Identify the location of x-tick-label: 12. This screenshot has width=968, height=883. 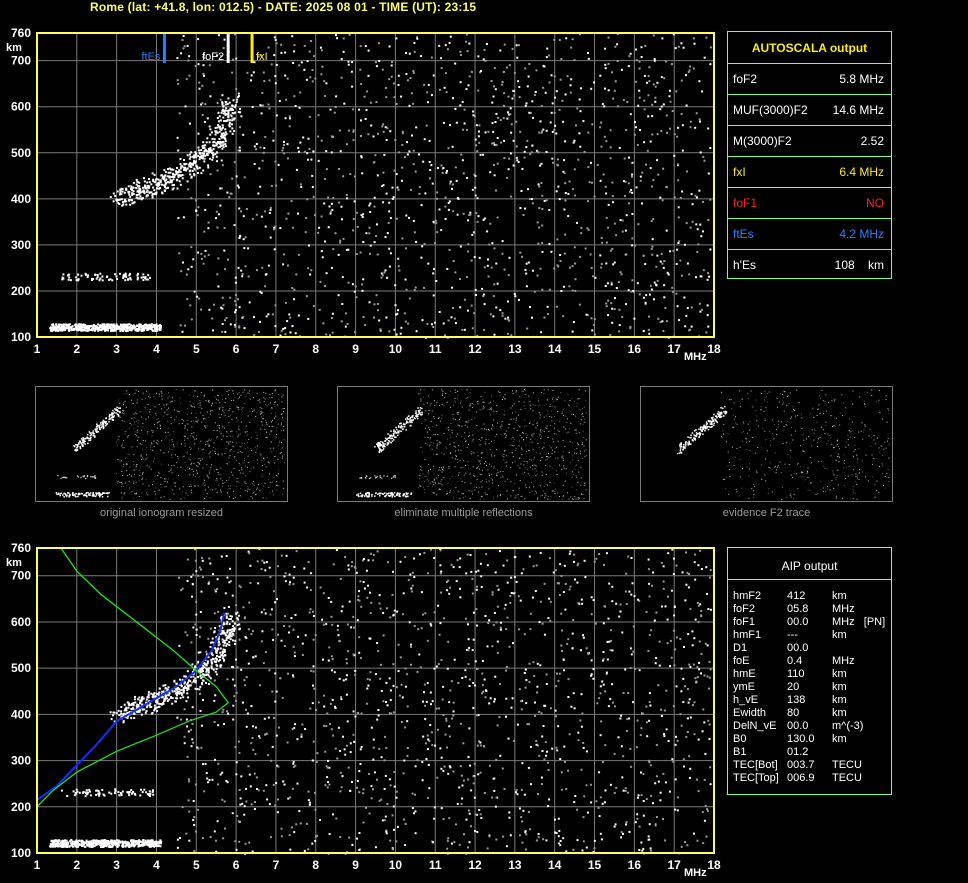
(475, 349).